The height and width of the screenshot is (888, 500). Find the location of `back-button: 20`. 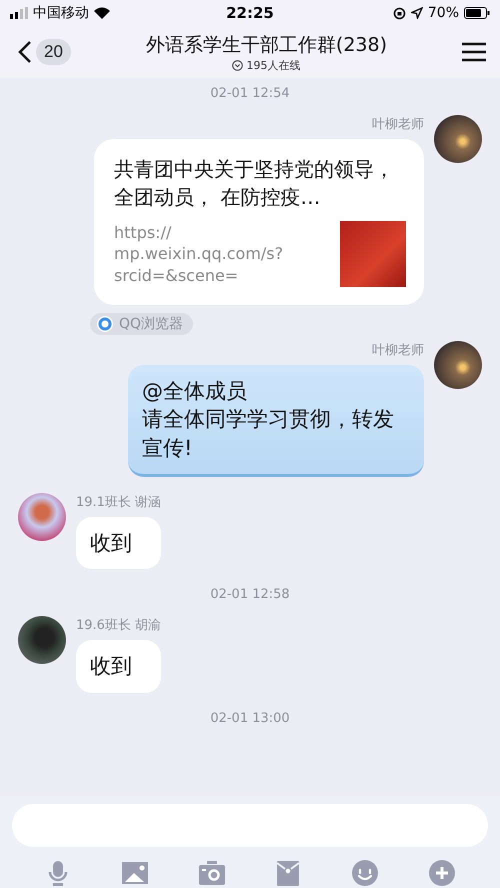

back-button: 20 is located at coordinates (44, 52).